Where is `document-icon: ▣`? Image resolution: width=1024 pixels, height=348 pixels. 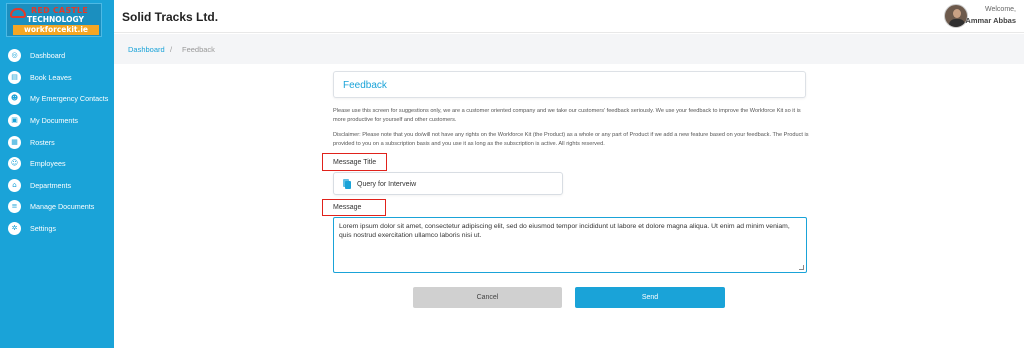 document-icon: ▣ is located at coordinates (14, 121).